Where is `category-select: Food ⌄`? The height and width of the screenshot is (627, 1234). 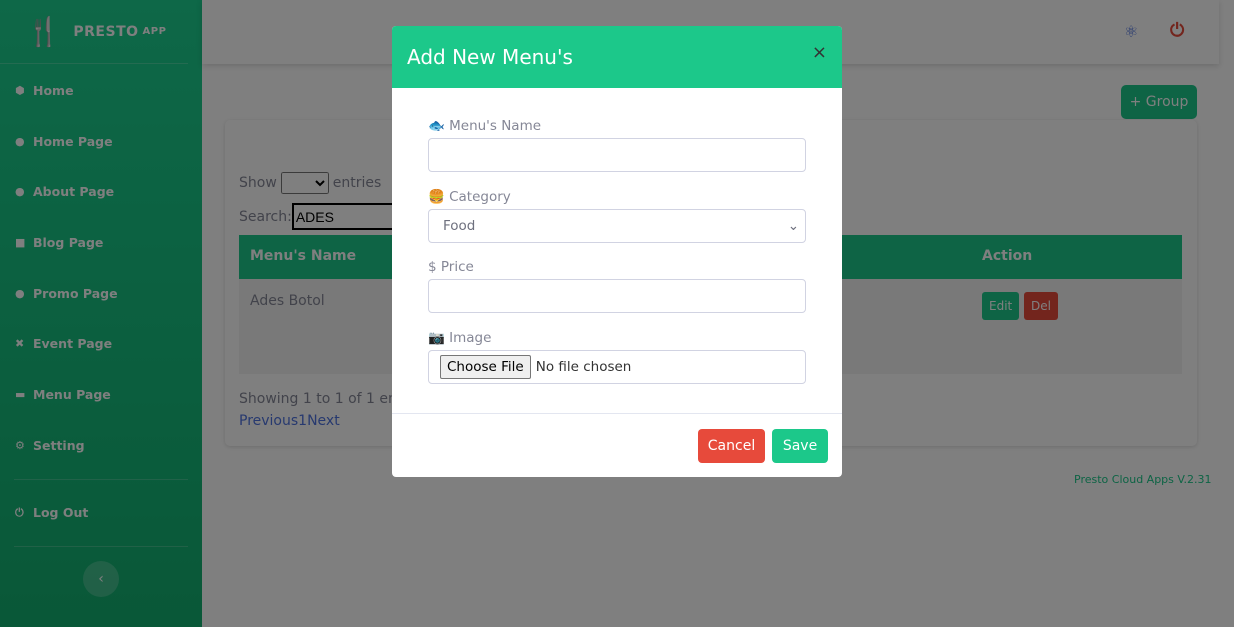
category-select: Food ⌄ is located at coordinates (617, 226).